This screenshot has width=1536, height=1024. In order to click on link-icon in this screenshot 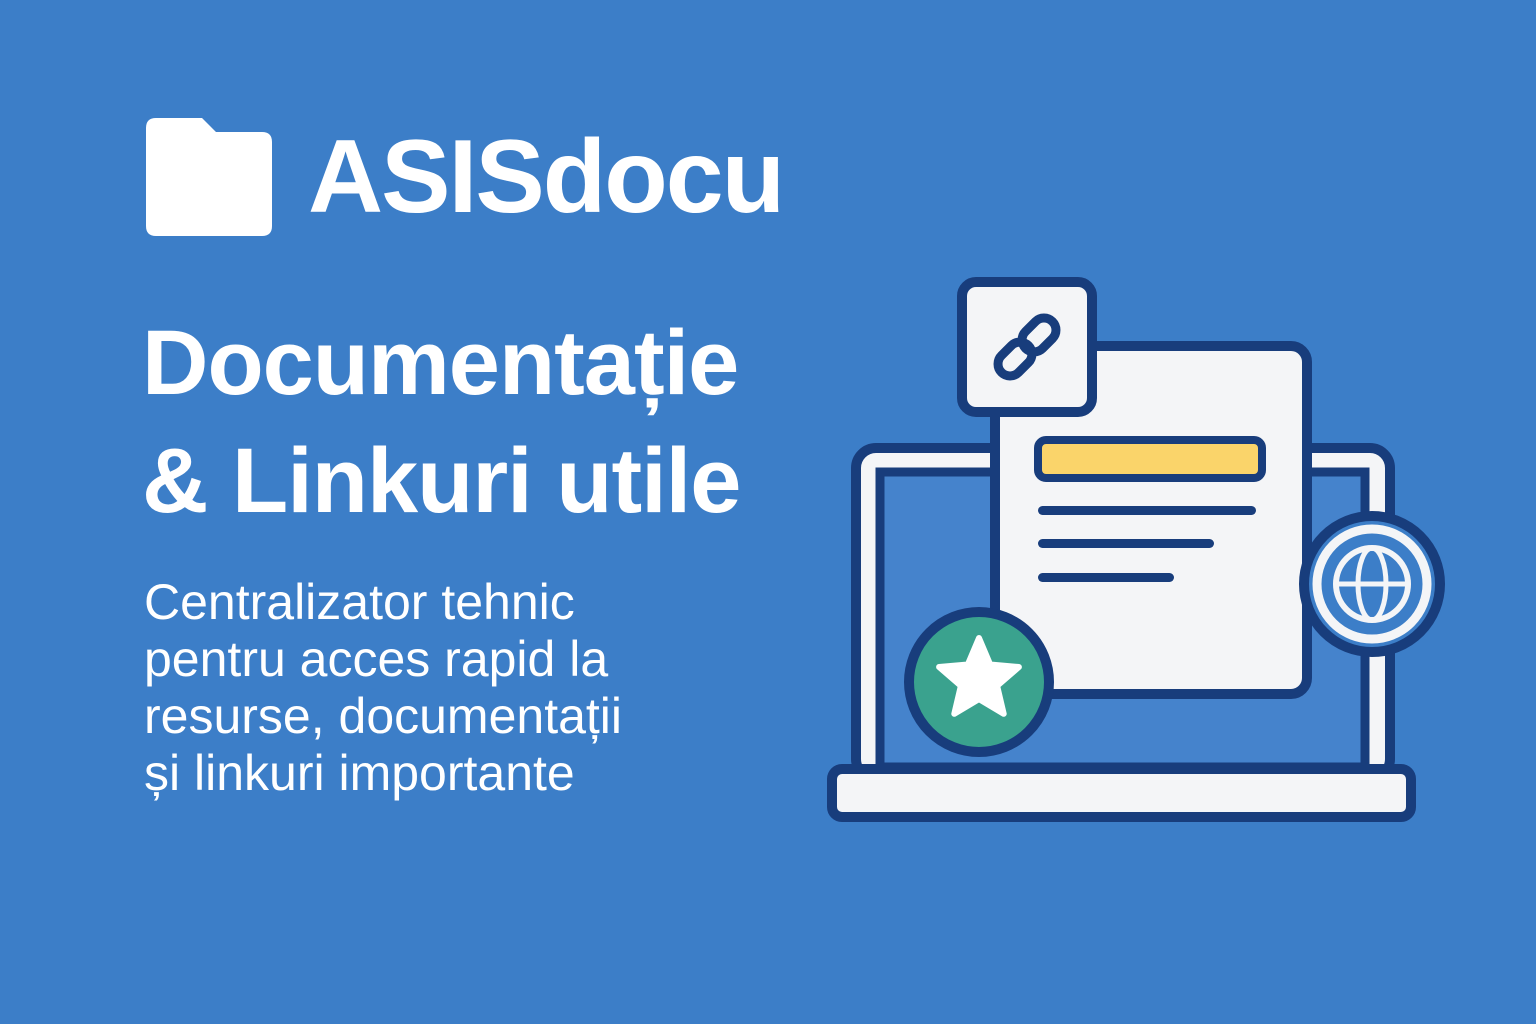, I will do `click(1027, 347)`.